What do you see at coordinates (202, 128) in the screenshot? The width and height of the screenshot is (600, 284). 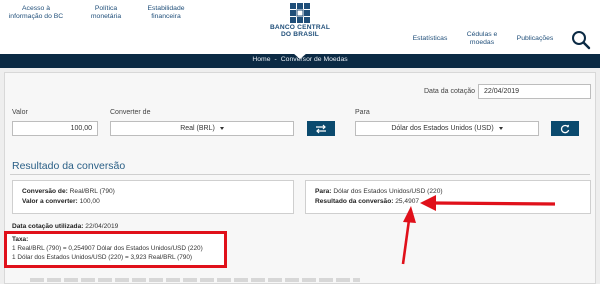 I see `converter-de-select: Real (BRL)` at bounding box center [202, 128].